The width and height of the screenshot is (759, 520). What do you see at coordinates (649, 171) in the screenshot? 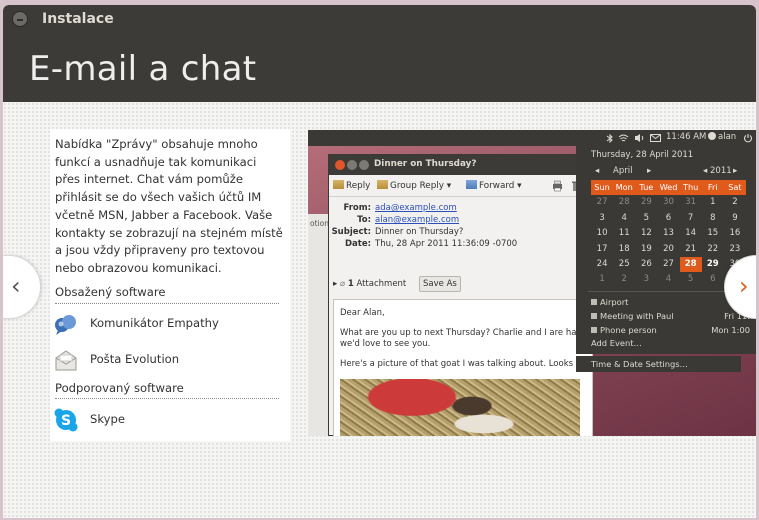
I see `next-month-button: ▸` at bounding box center [649, 171].